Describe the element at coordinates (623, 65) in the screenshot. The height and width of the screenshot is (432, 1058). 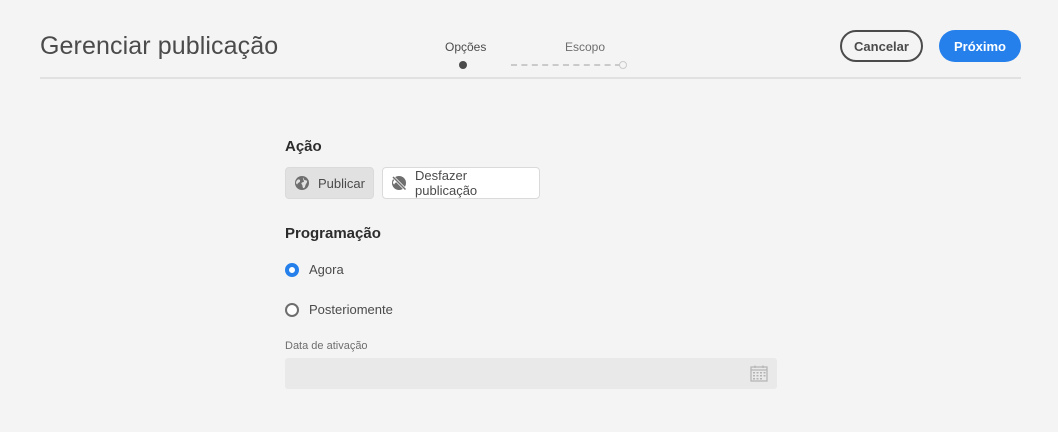
I see `step-dot-inactive` at that location.